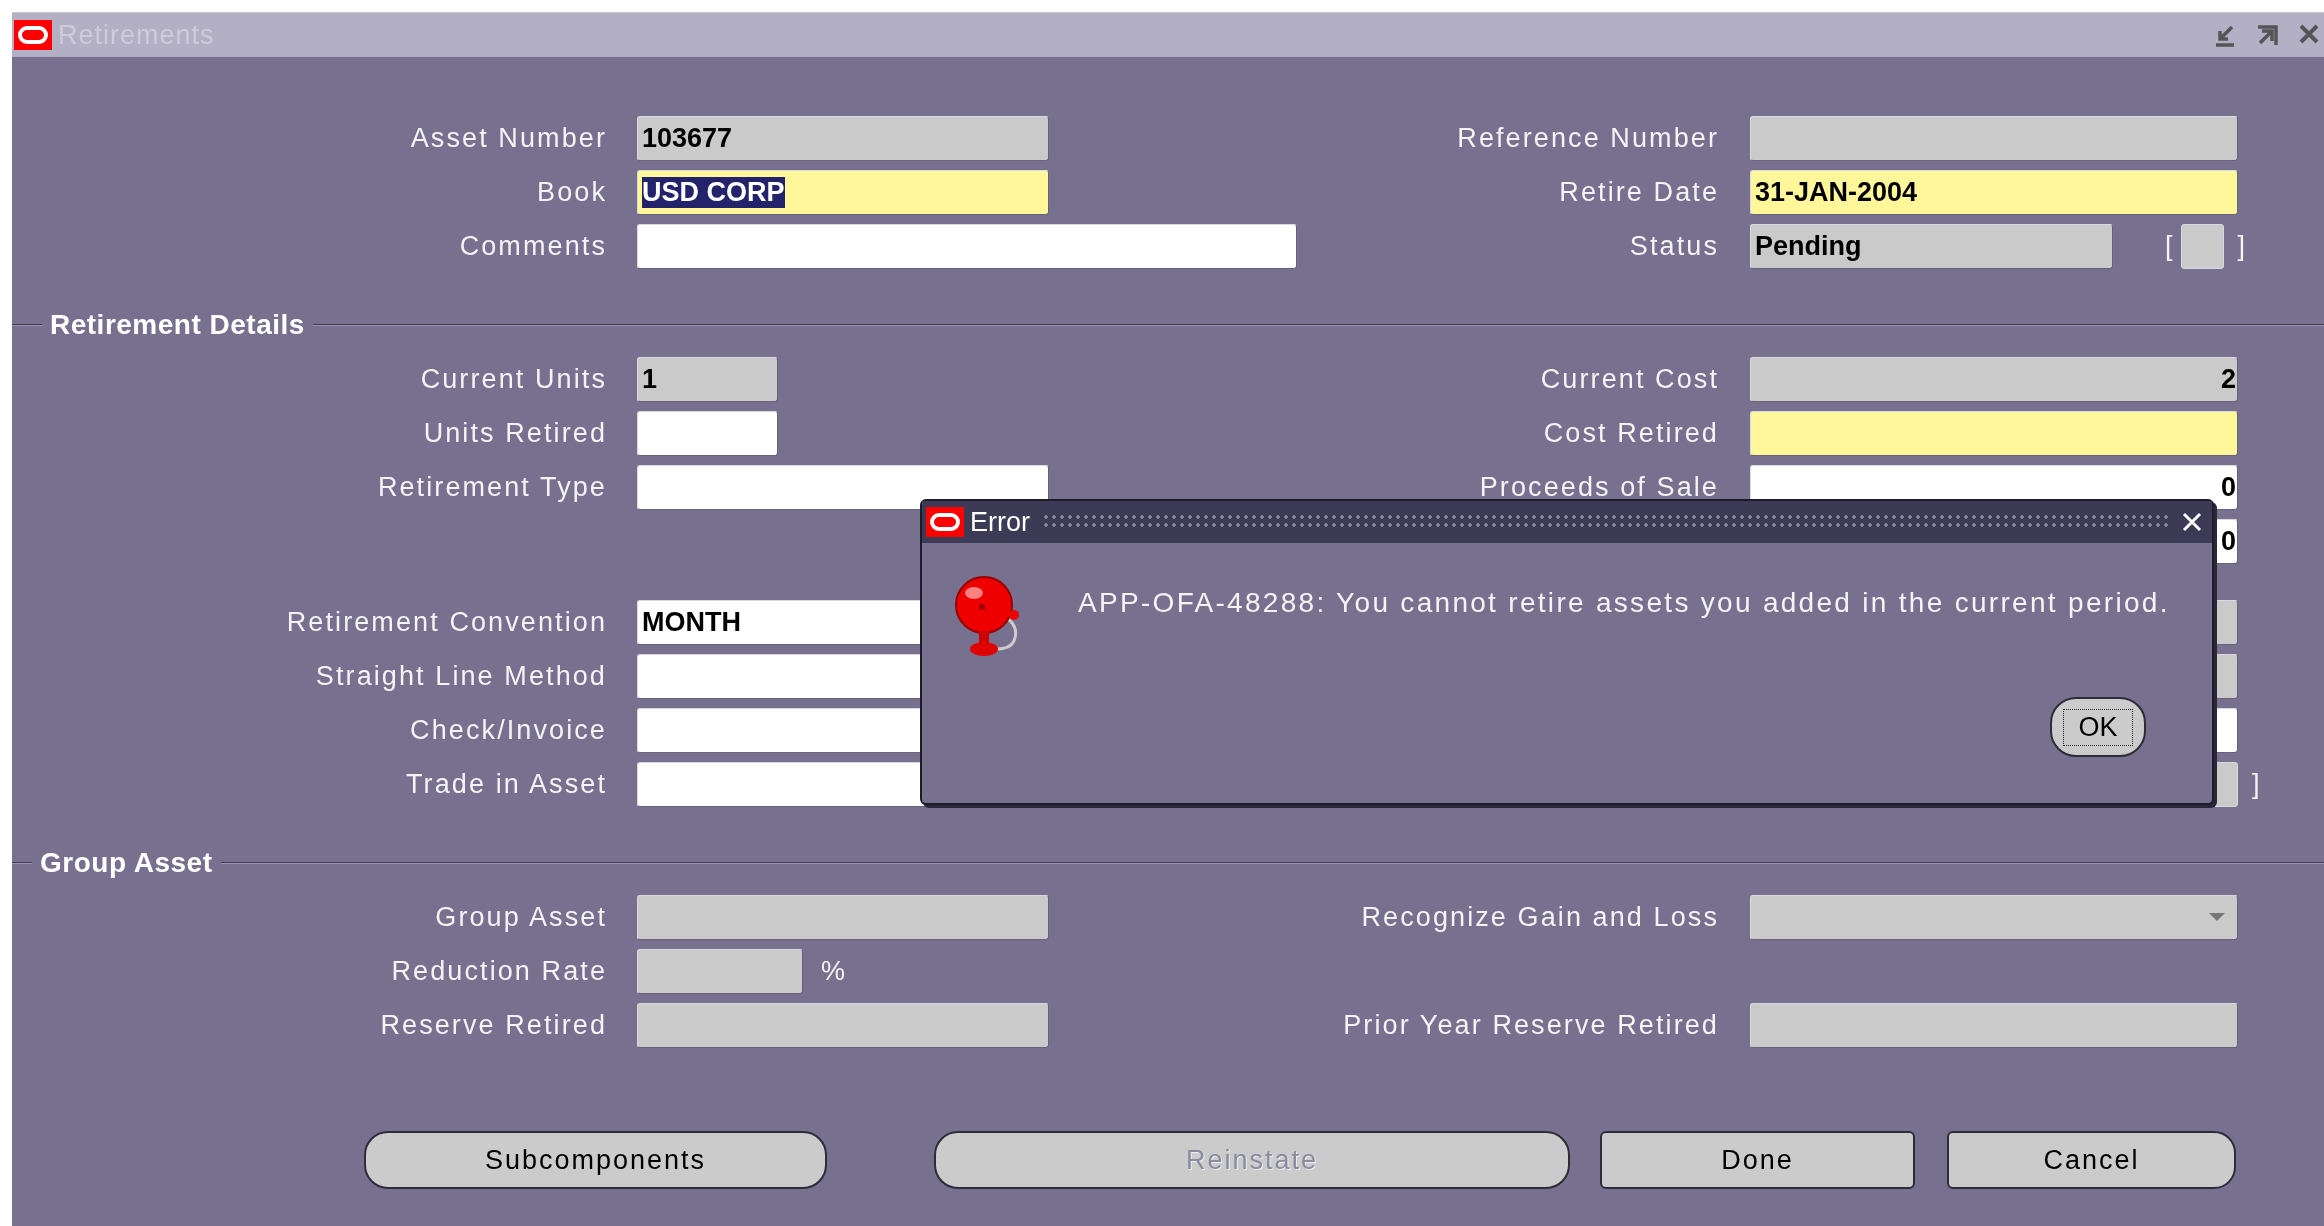  Describe the element at coordinates (1994, 433) in the screenshot. I see `number-field` at that location.